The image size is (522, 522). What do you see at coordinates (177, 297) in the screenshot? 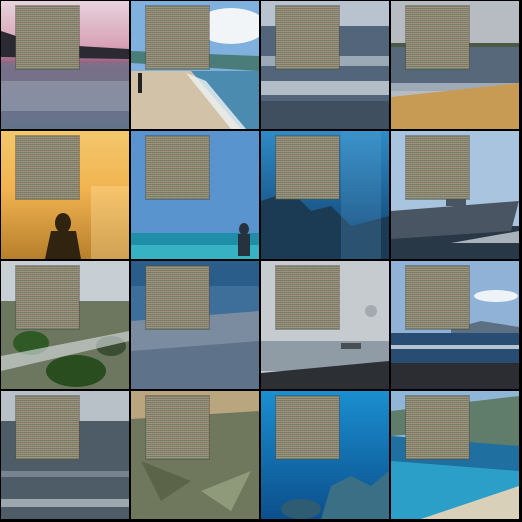
I see `tile-10-mosaic-patch` at bounding box center [177, 297].